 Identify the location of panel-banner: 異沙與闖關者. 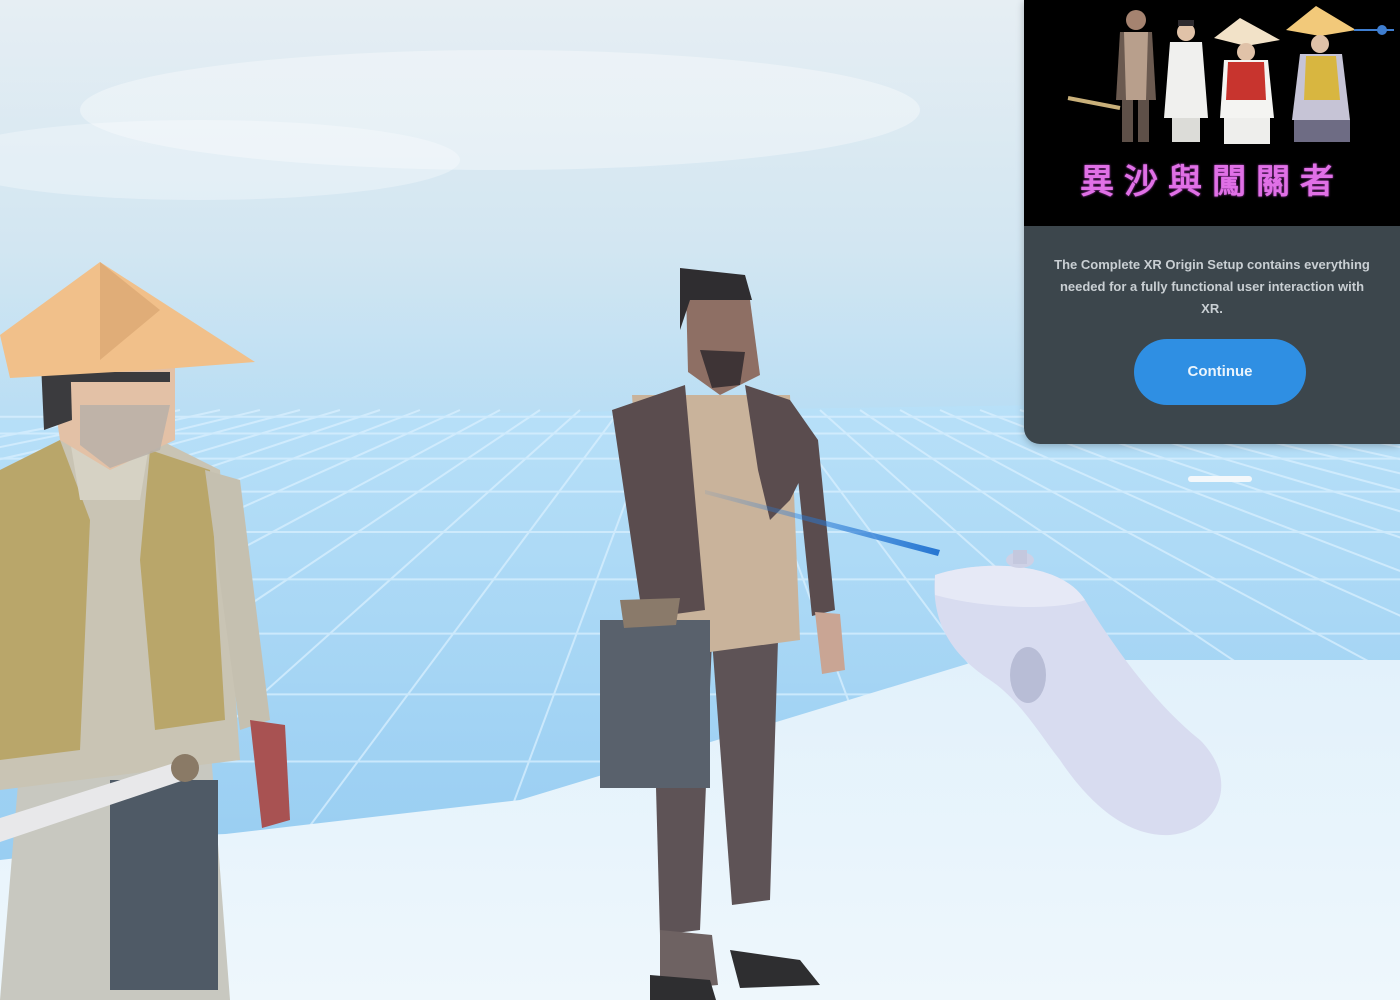
(1212, 113).